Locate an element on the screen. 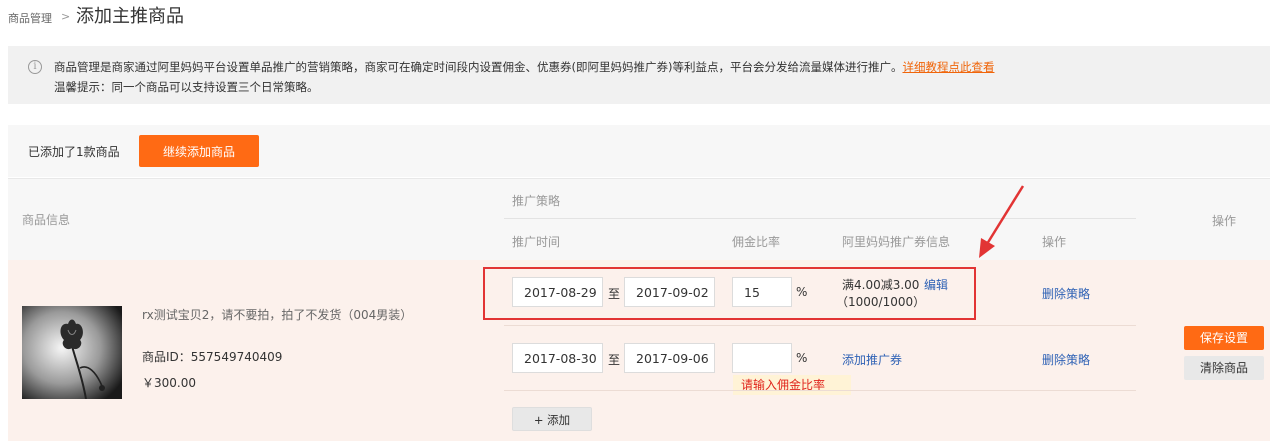  info-circle-icon: i is located at coordinates (35, 67).